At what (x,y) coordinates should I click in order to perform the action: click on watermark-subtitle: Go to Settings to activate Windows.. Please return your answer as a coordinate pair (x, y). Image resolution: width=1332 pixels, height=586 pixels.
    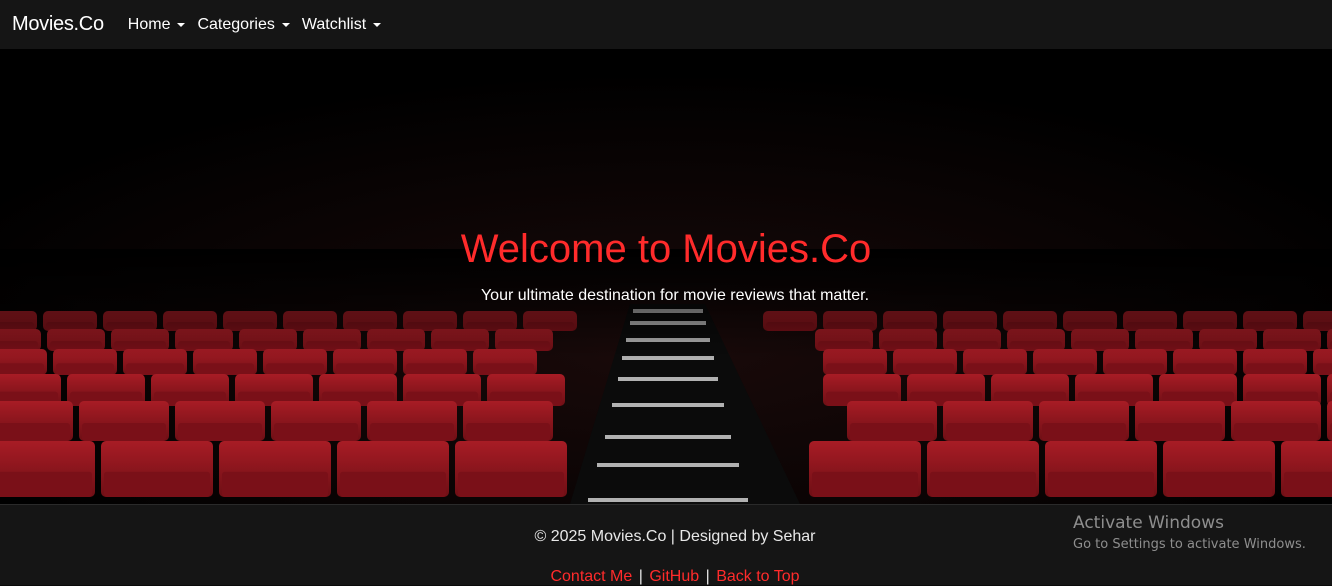
    Looking at the image, I should click on (1189, 544).